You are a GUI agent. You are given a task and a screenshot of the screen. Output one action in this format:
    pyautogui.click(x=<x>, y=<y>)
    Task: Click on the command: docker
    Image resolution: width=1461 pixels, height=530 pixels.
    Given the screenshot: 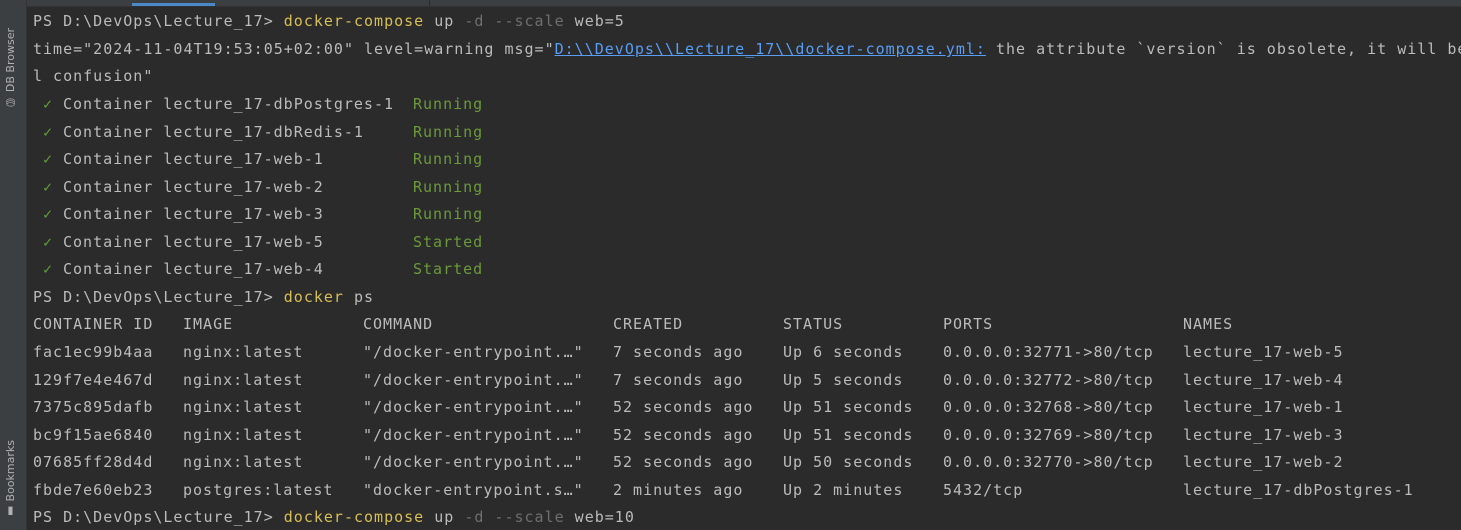 What is the action you would take?
    pyautogui.click(x=313, y=297)
    